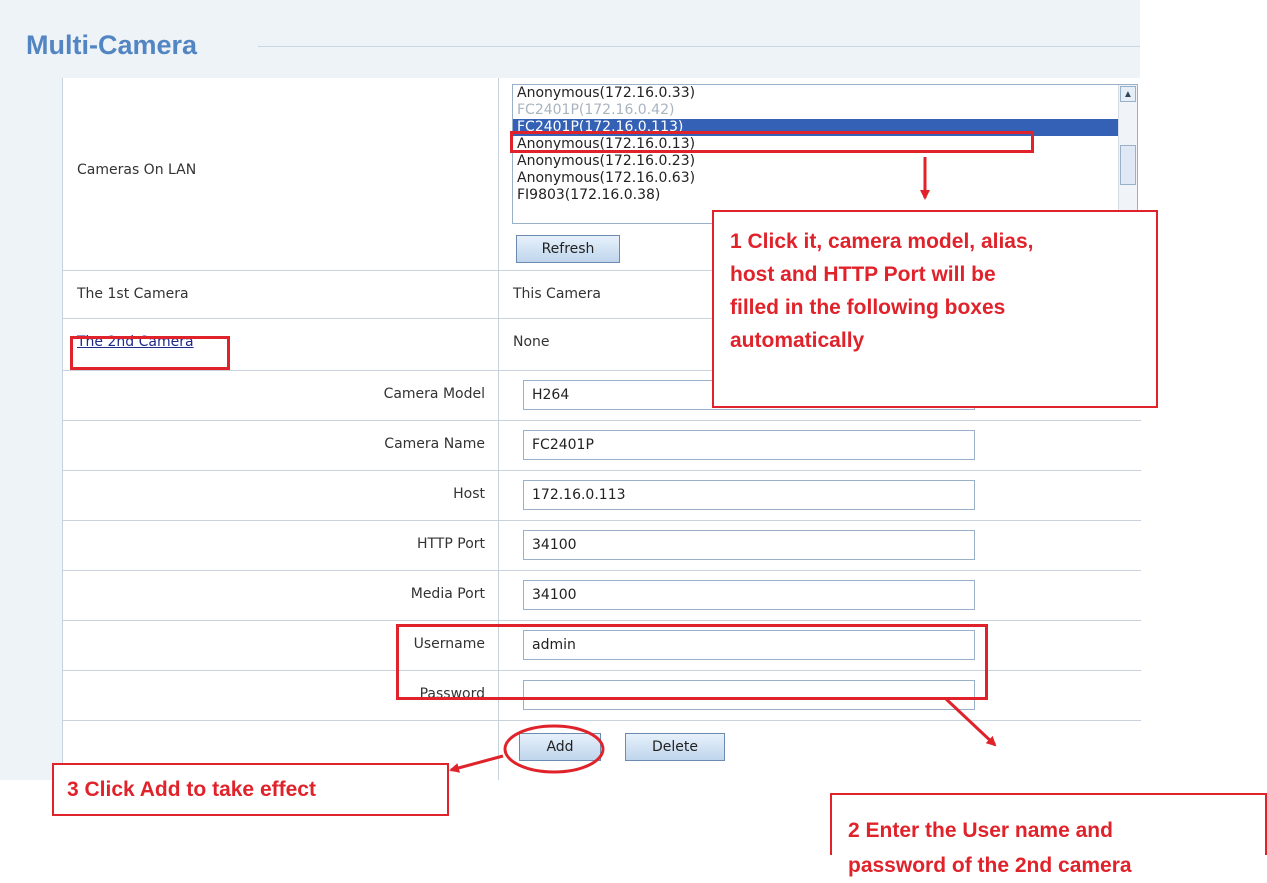  What do you see at coordinates (447, 594) in the screenshot?
I see `media-port-label: Media Port` at bounding box center [447, 594].